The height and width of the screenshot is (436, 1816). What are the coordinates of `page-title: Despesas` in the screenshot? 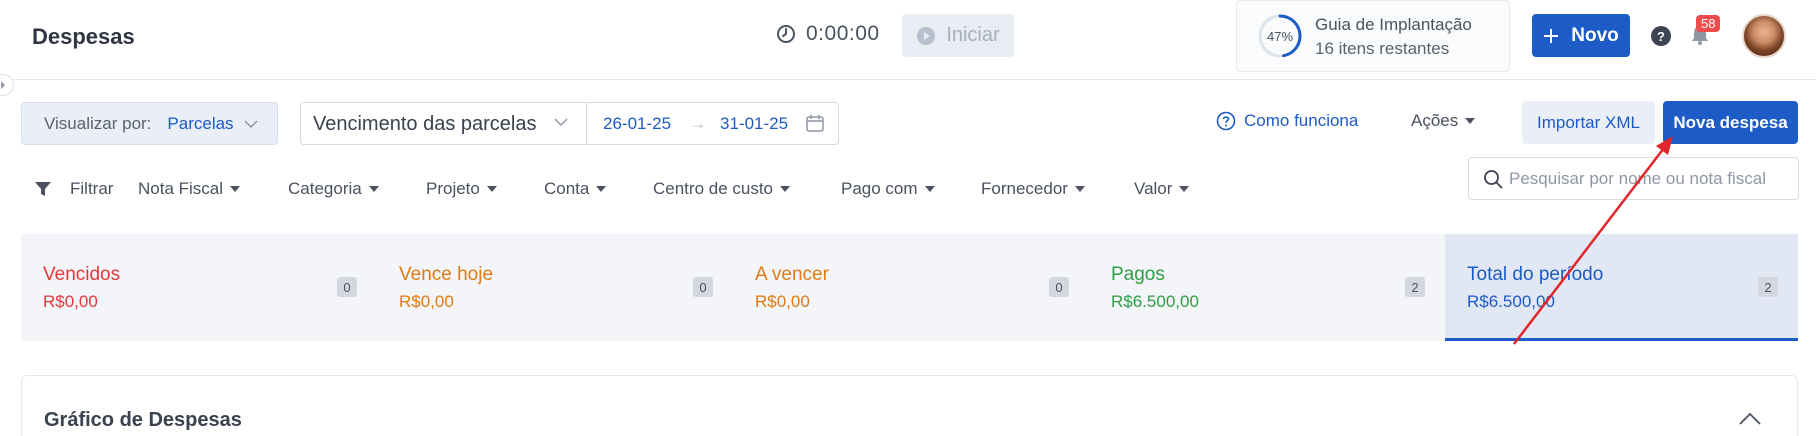 It's located at (83, 36).